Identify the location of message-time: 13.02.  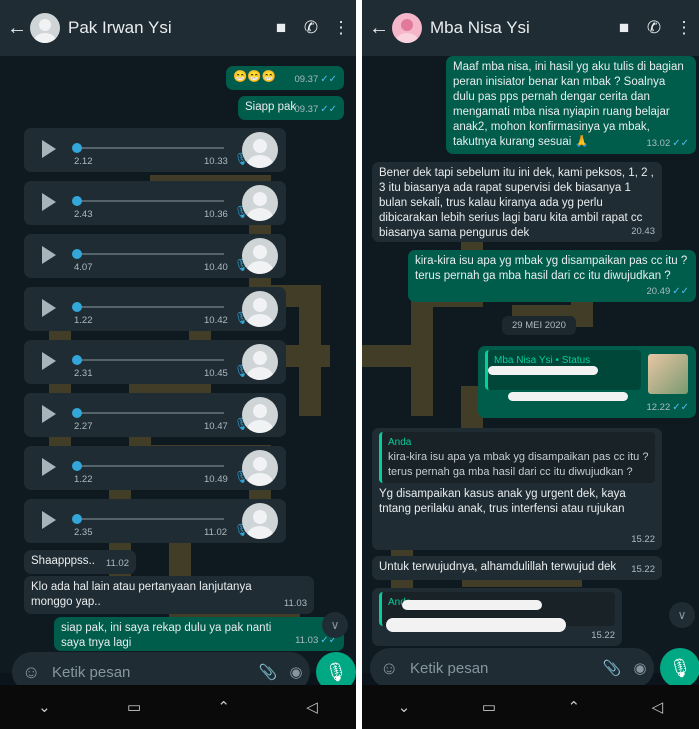
(658, 143).